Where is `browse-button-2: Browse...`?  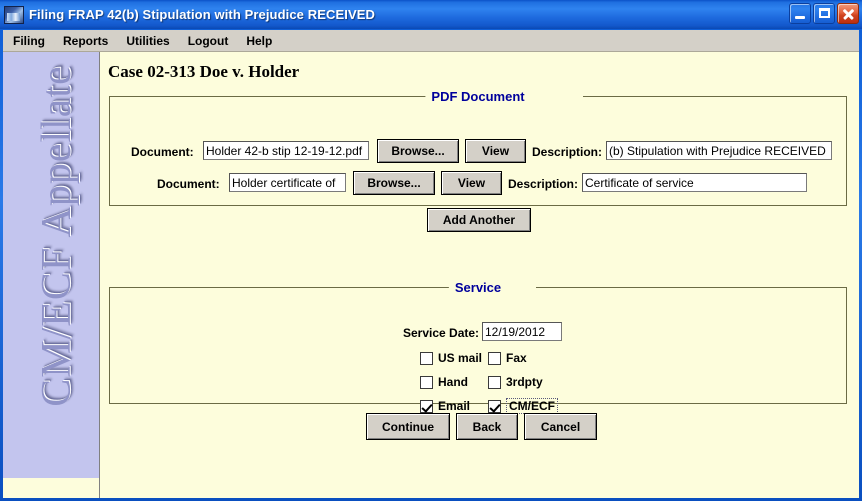 browse-button-2: Browse... is located at coordinates (394, 183).